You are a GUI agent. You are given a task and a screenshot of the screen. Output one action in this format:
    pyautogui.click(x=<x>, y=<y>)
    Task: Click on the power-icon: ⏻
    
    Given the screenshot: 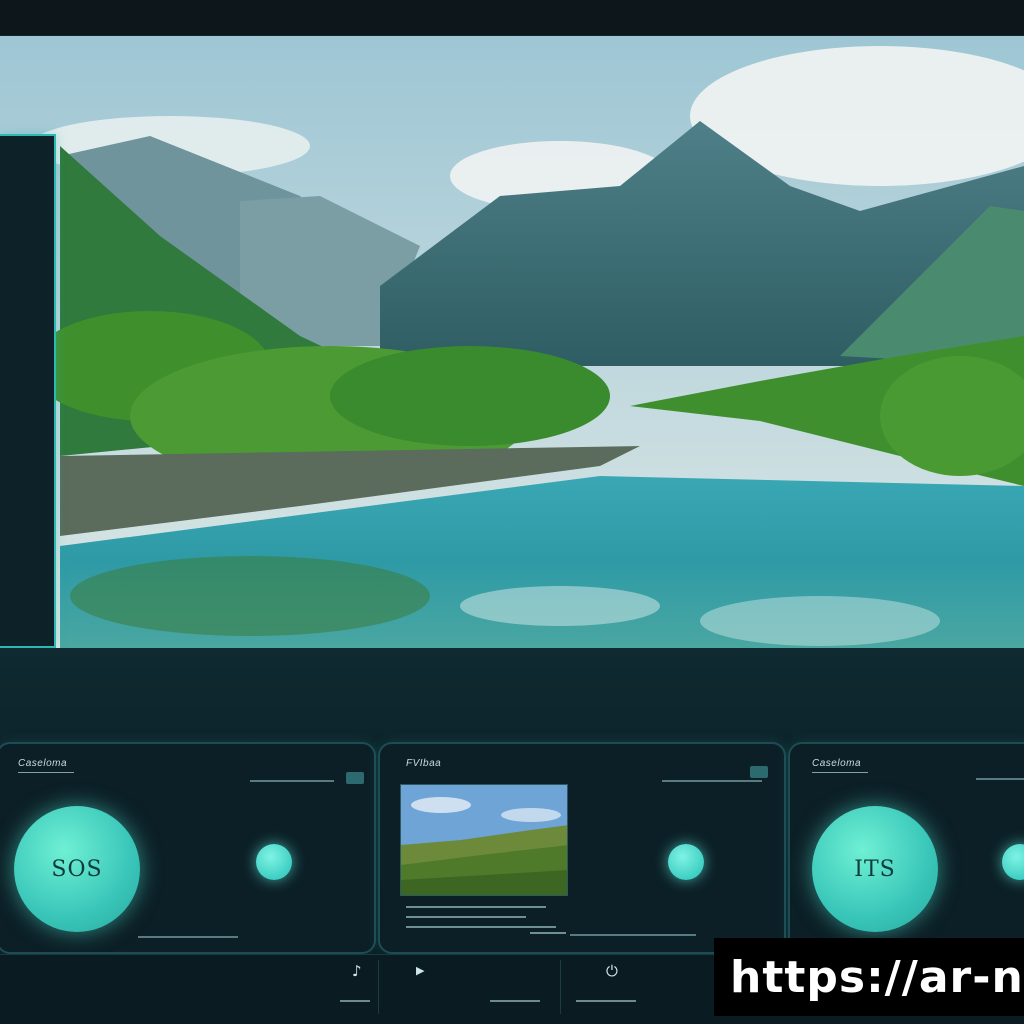 What is the action you would take?
    pyautogui.click(x=612, y=971)
    